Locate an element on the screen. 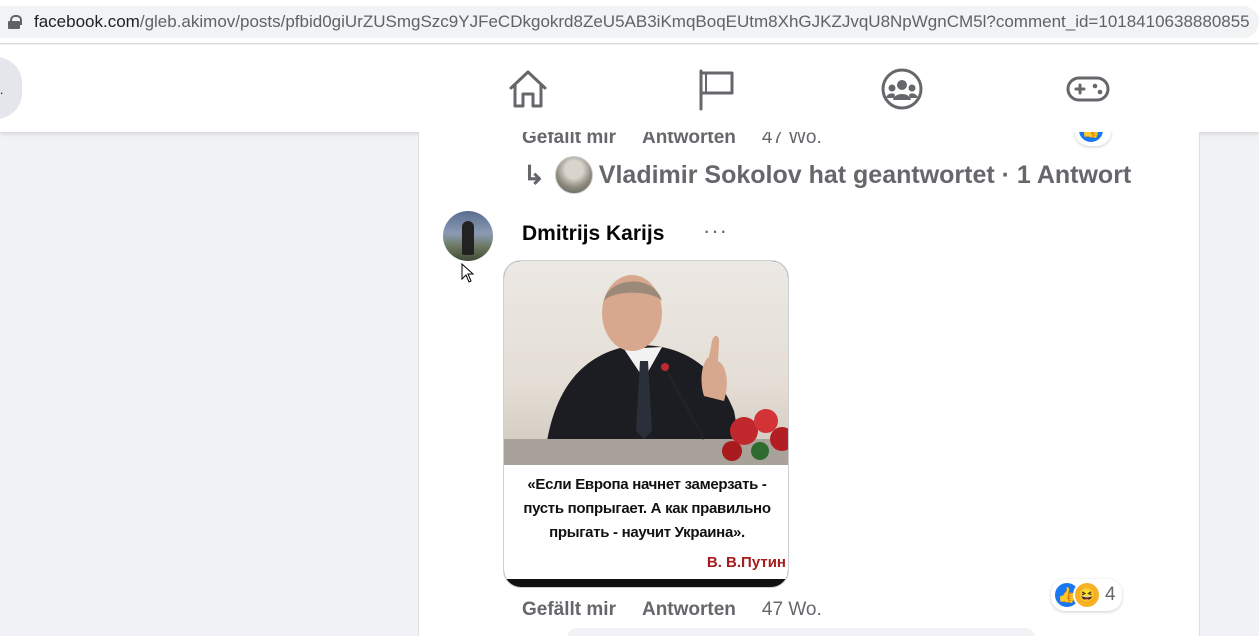  photo-area is located at coordinates (646, 363).